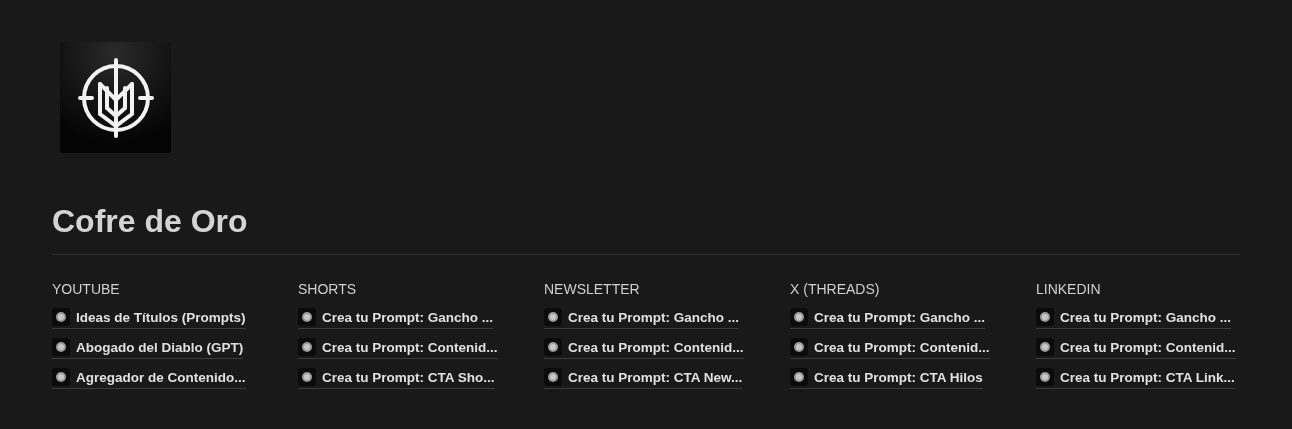 This screenshot has height=429, width=1292. What do you see at coordinates (149, 317) in the screenshot?
I see `page-link: Ideas de Títulos (Prompts)` at bounding box center [149, 317].